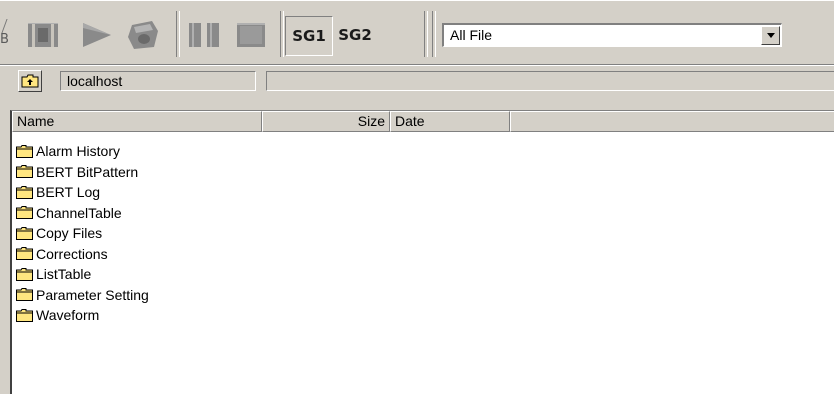 This screenshot has height=394, width=834. I want to click on list-item-label: ChannelTable, so click(79, 212).